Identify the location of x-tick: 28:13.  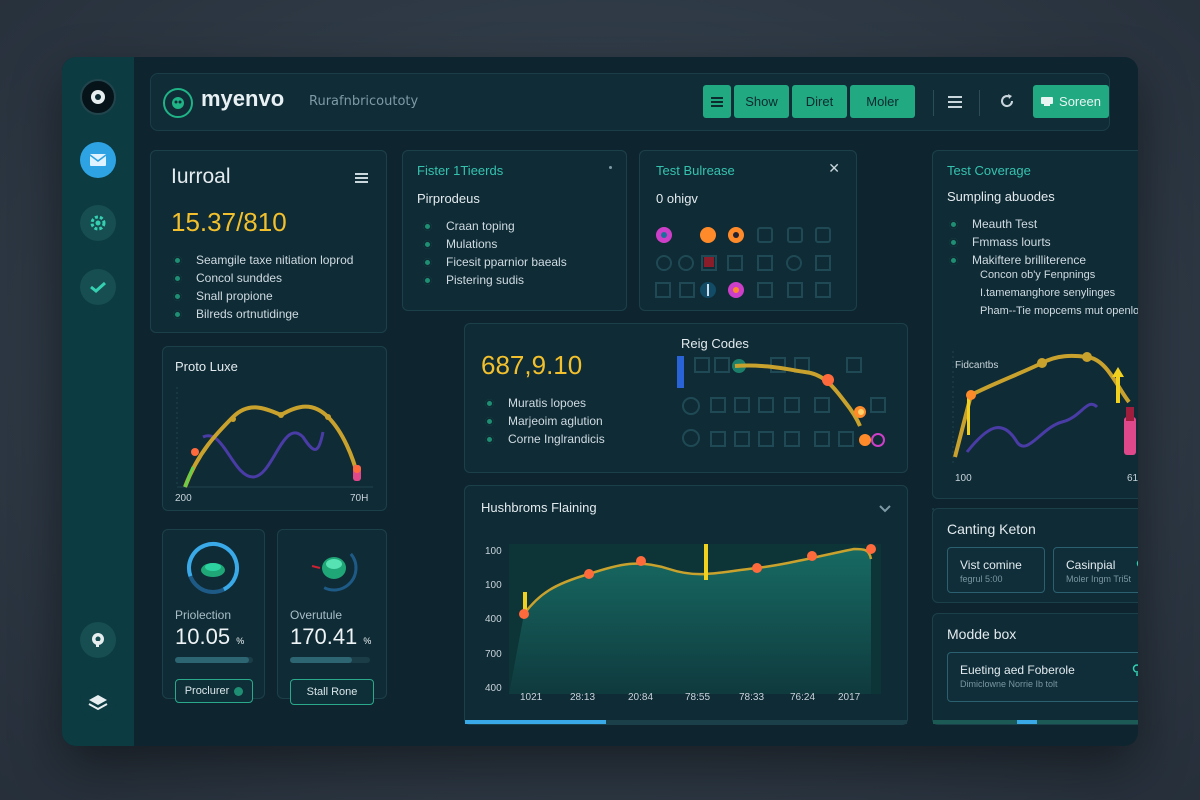
(583, 697).